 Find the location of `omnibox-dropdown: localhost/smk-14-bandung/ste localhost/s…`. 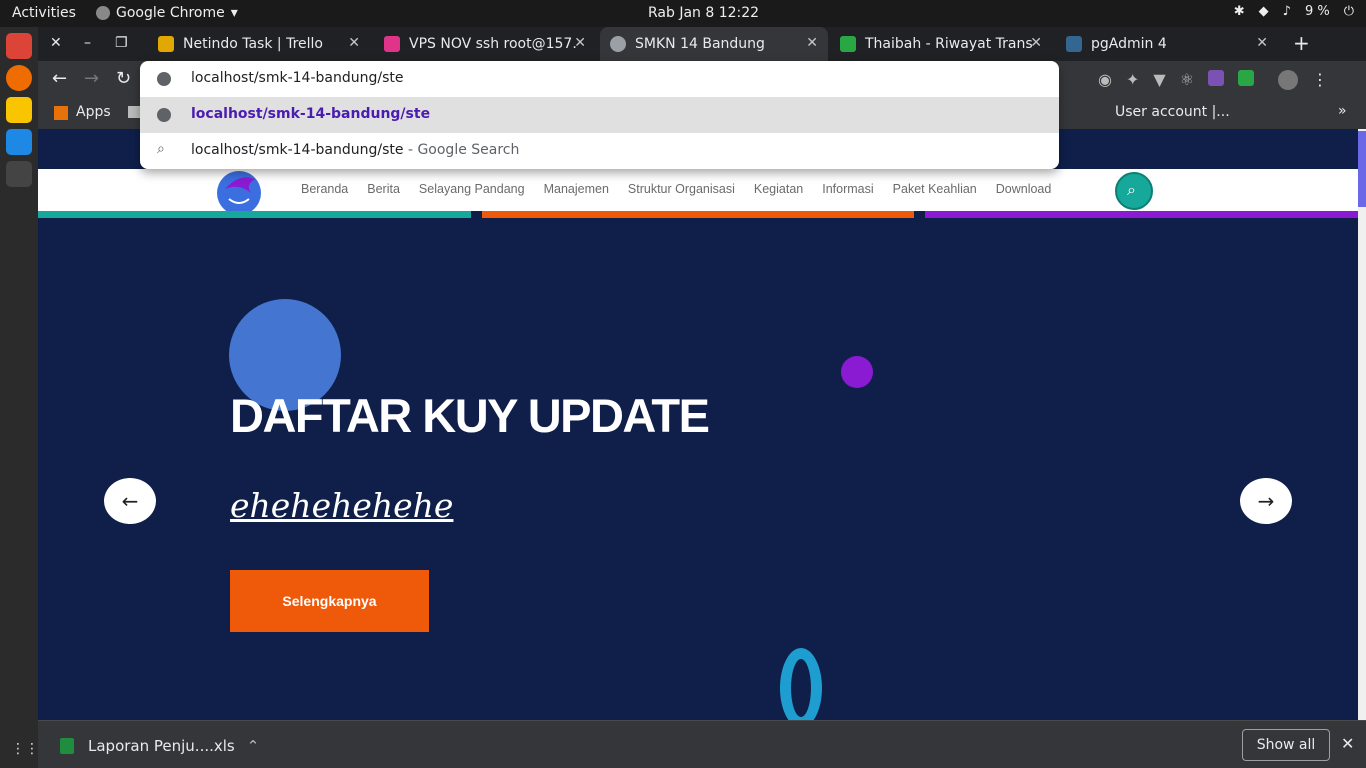

omnibox-dropdown: localhost/smk-14-bandung/ste localhost/s… is located at coordinates (599, 115).